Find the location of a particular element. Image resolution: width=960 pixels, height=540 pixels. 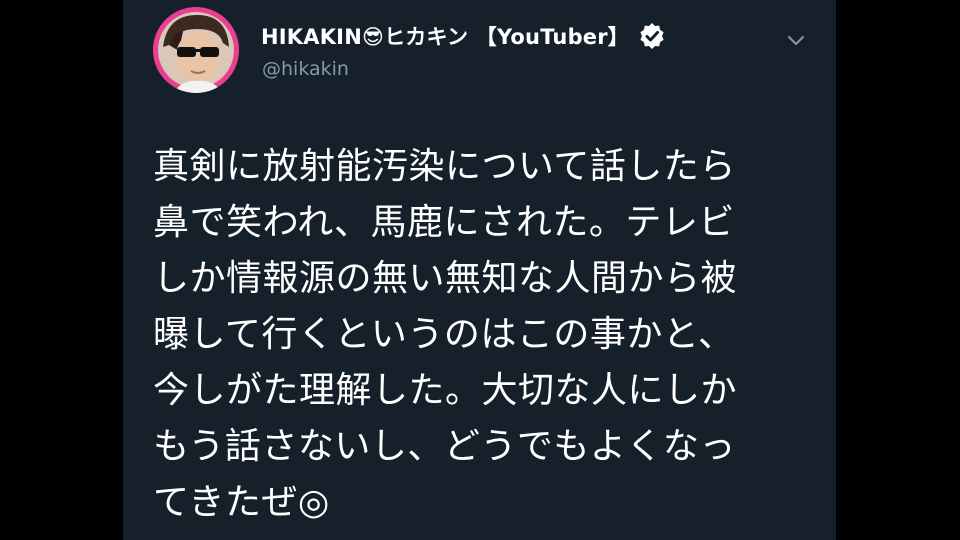

avatar is located at coordinates (196, 50).